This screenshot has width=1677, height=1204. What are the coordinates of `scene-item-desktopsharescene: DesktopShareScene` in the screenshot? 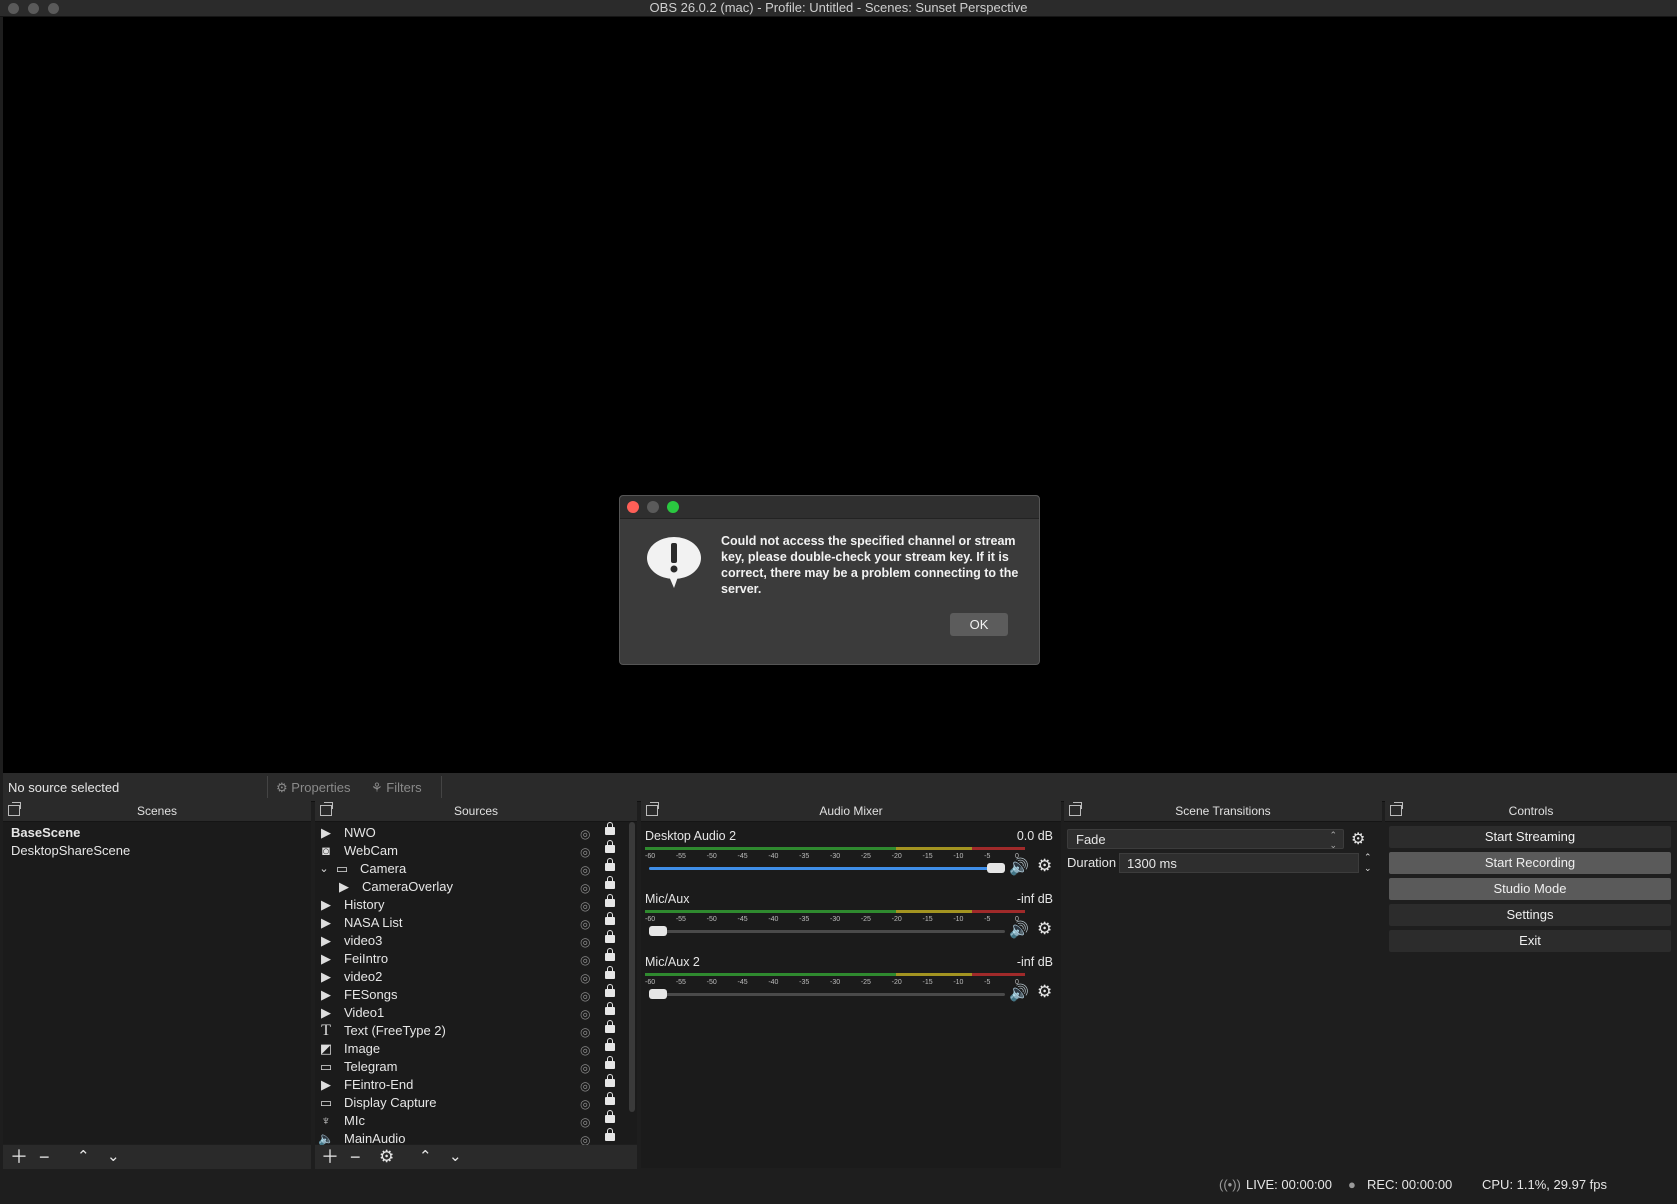 It's located at (70, 850).